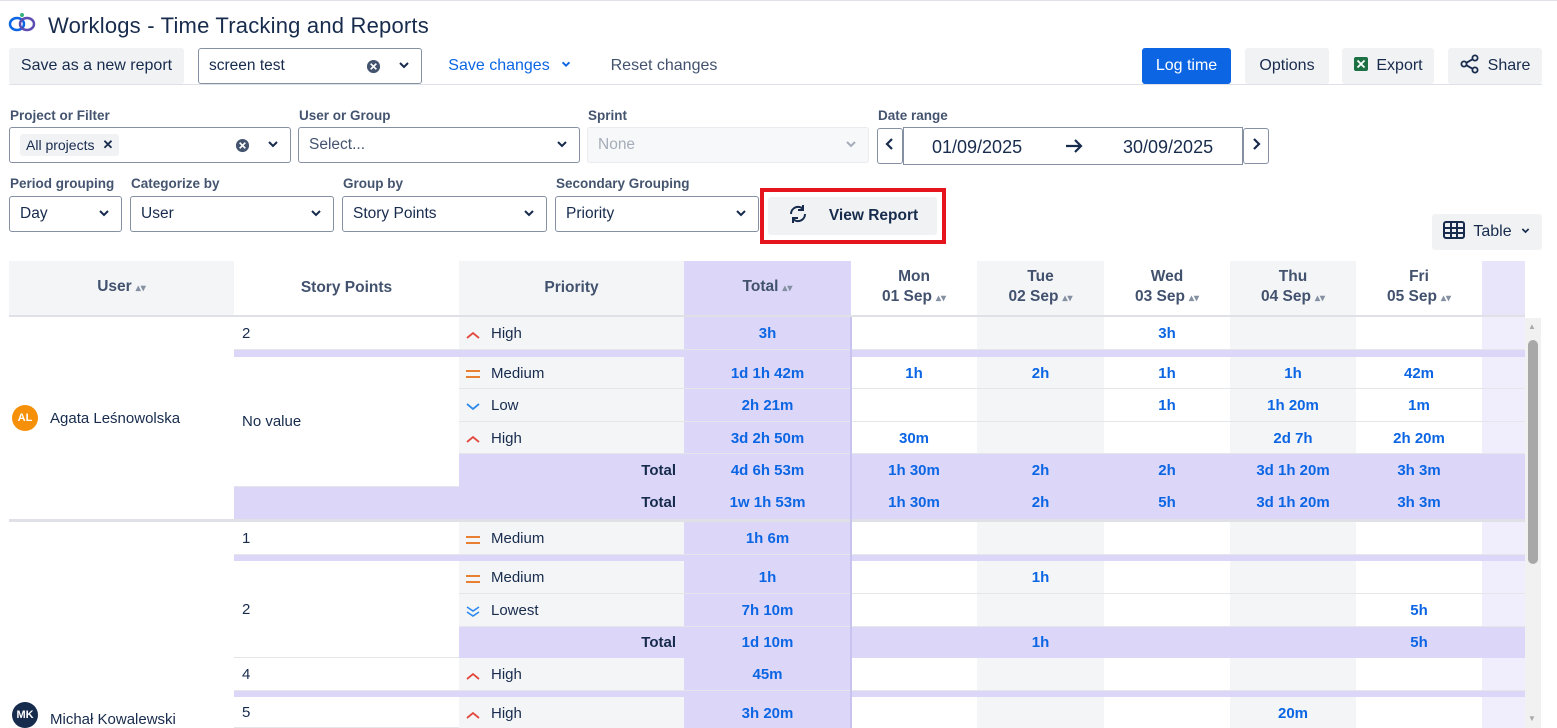 The width and height of the screenshot is (1557, 728). Describe the element at coordinates (664, 66) in the screenshot. I see `reset-changes-button: Reset changes` at that location.